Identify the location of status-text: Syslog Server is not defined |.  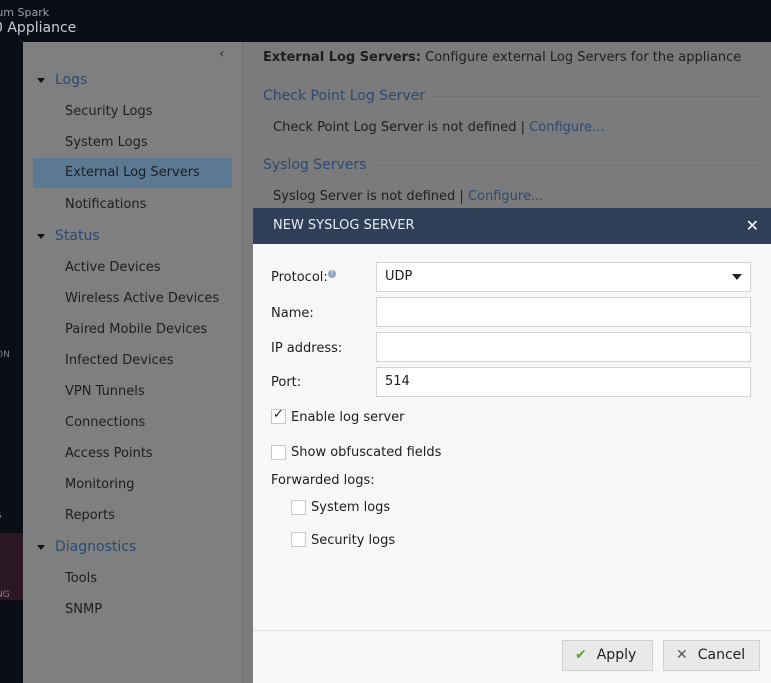
(370, 196).